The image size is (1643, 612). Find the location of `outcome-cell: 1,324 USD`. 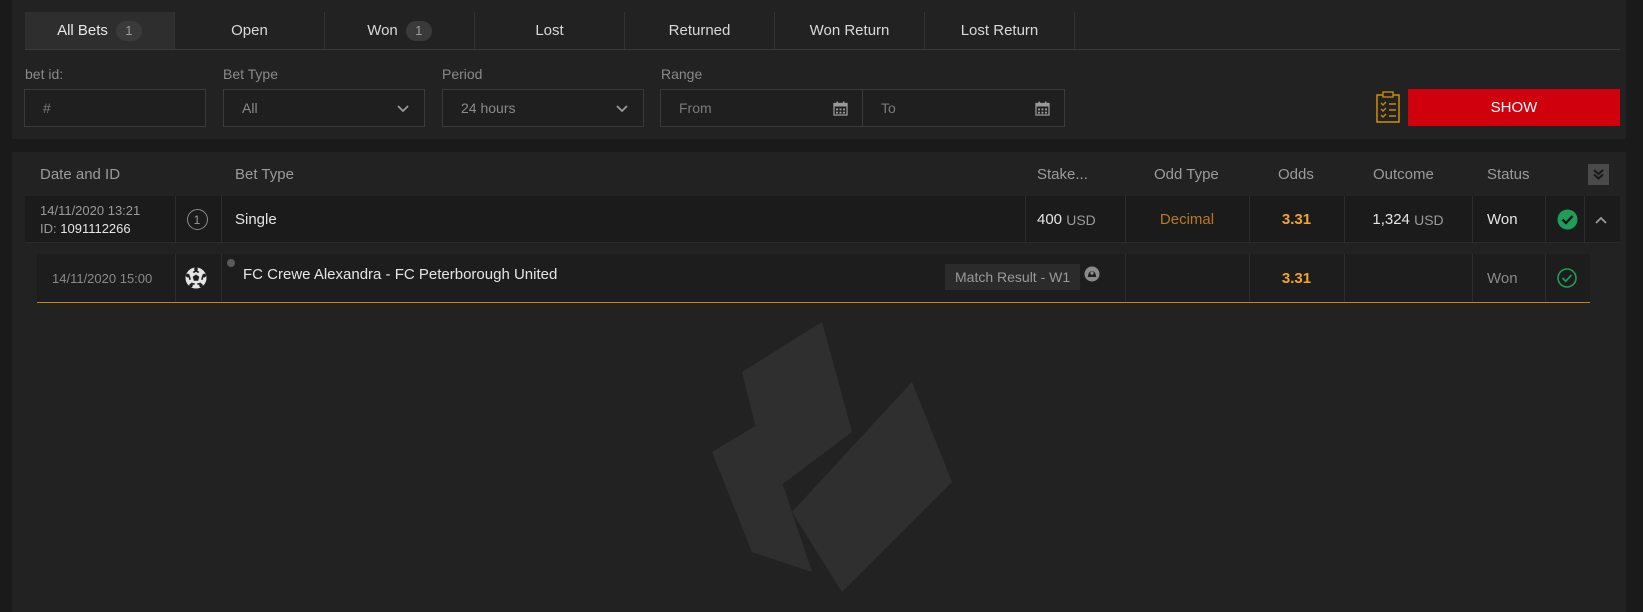

outcome-cell: 1,324 USD is located at coordinates (1408, 219).